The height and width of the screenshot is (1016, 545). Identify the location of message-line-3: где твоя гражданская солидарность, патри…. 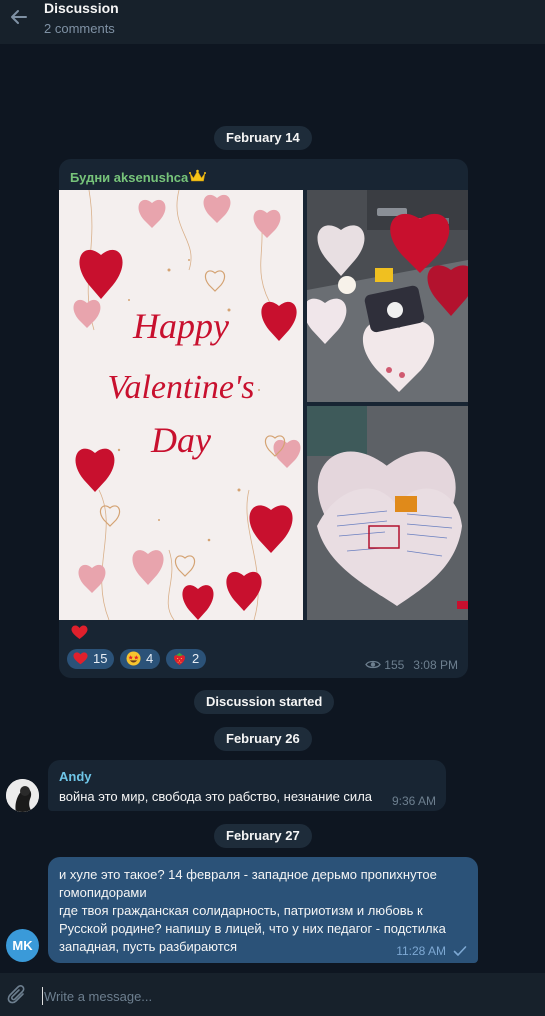
(241, 910).